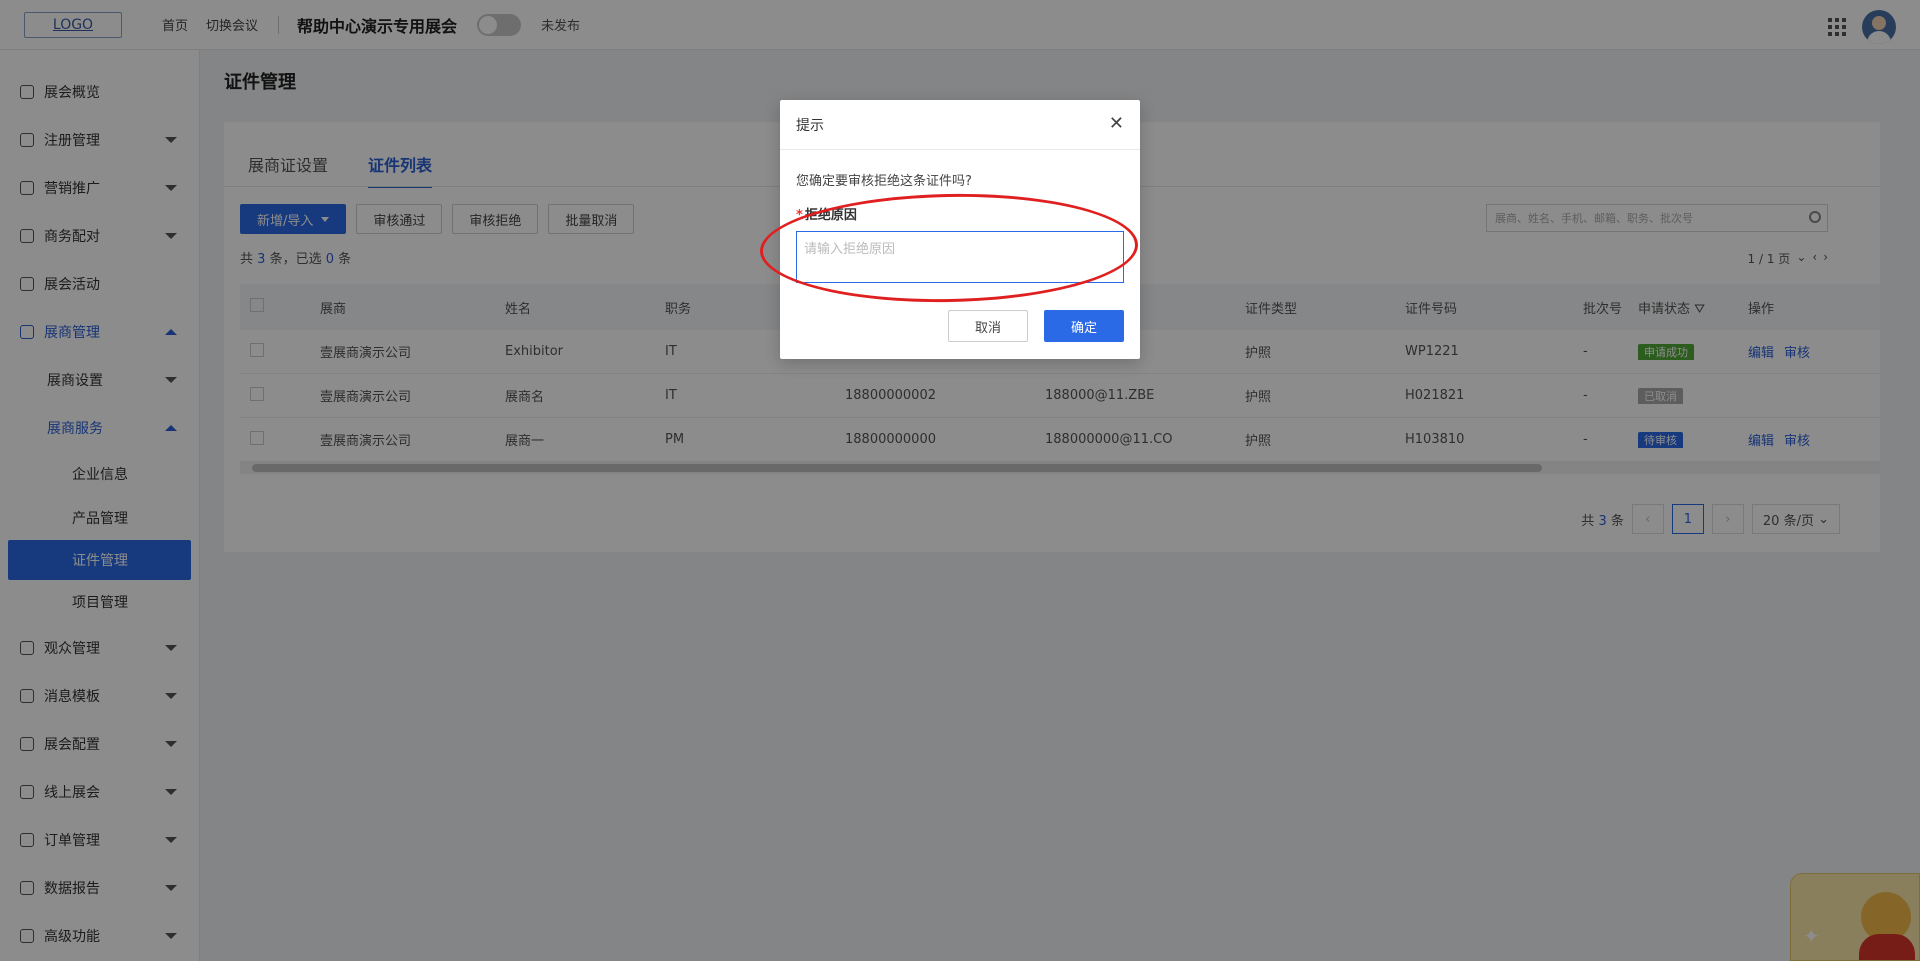 This screenshot has width=1920, height=961. Describe the element at coordinates (960, 257) in the screenshot. I see `reject-reason-textarea` at that location.